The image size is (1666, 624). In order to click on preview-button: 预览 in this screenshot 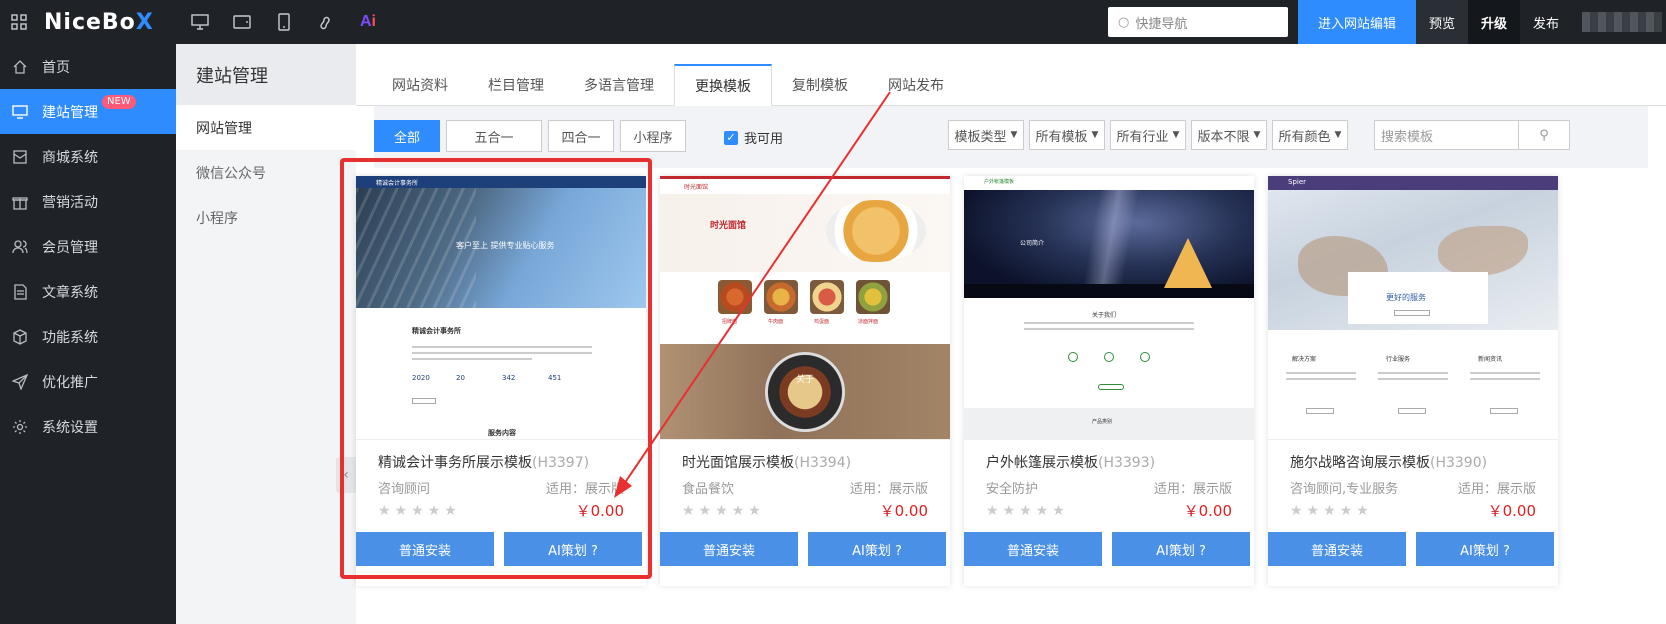, I will do `click(1442, 22)`.